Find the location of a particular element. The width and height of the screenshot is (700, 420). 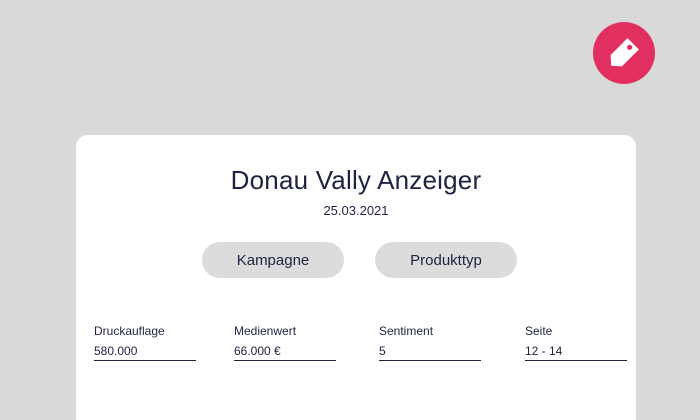

field-label: Sentiment is located at coordinates (406, 331).